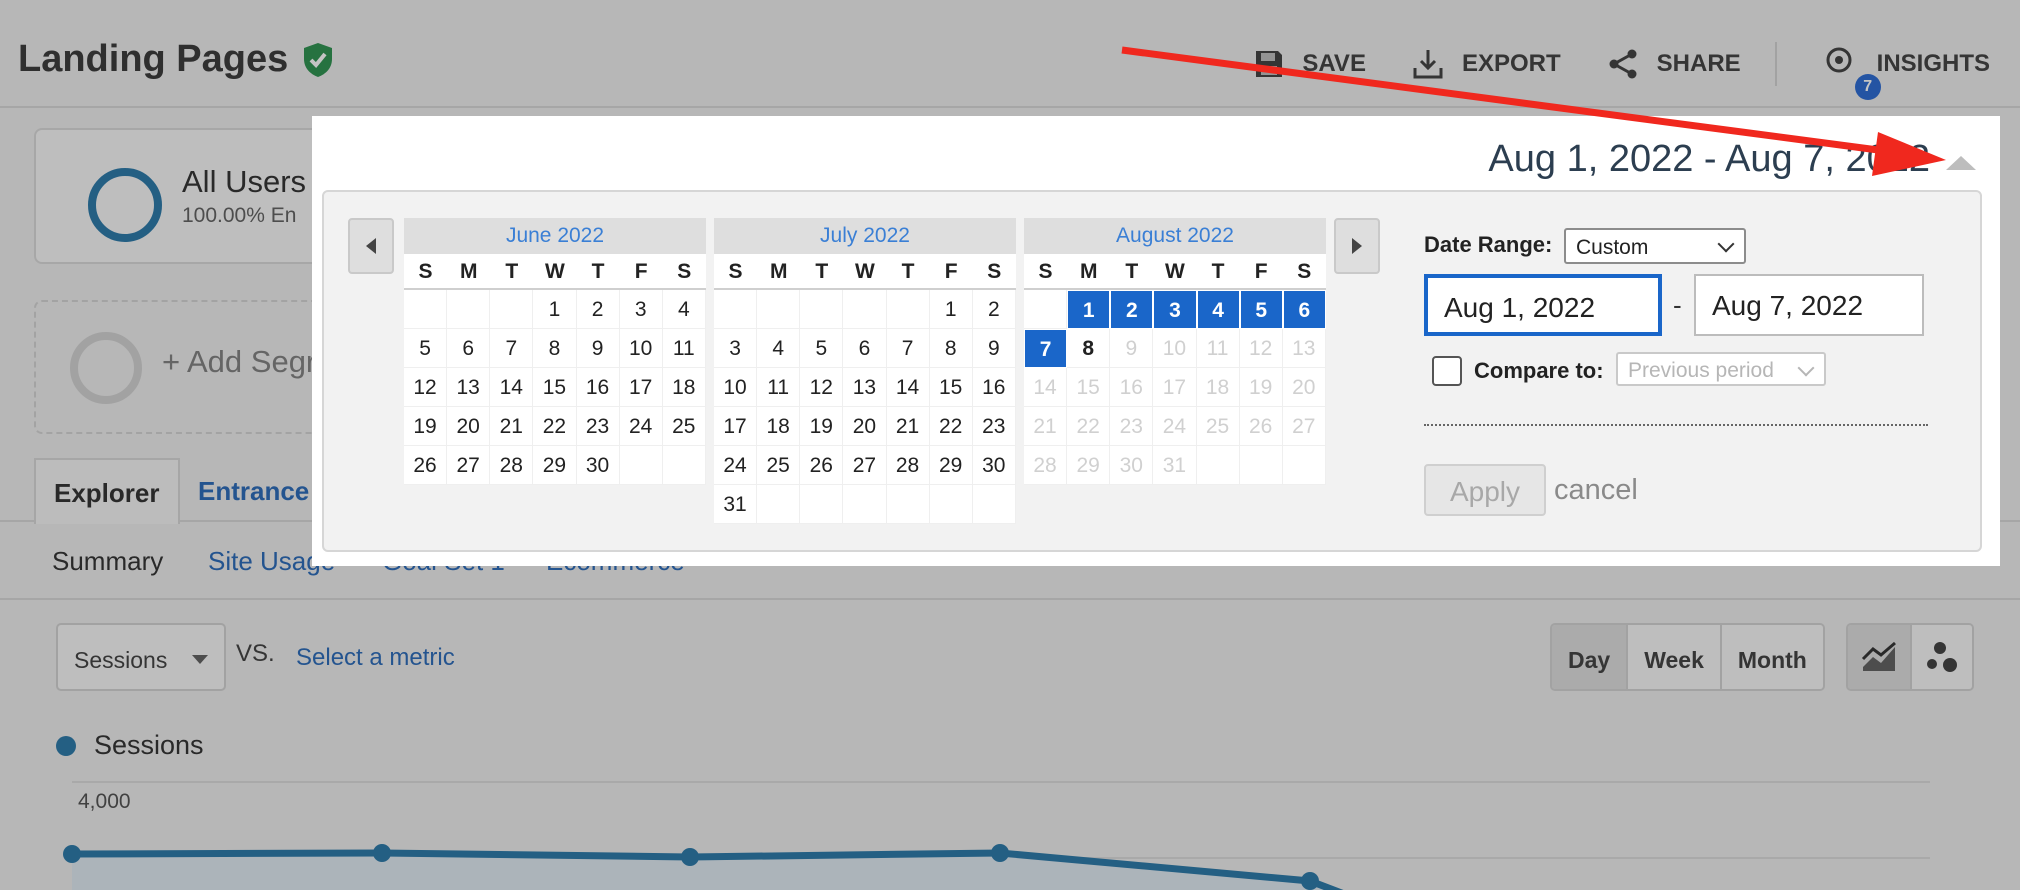 The height and width of the screenshot is (890, 2020). What do you see at coordinates (865, 236) in the screenshot?
I see `month-title: July 2022` at bounding box center [865, 236].